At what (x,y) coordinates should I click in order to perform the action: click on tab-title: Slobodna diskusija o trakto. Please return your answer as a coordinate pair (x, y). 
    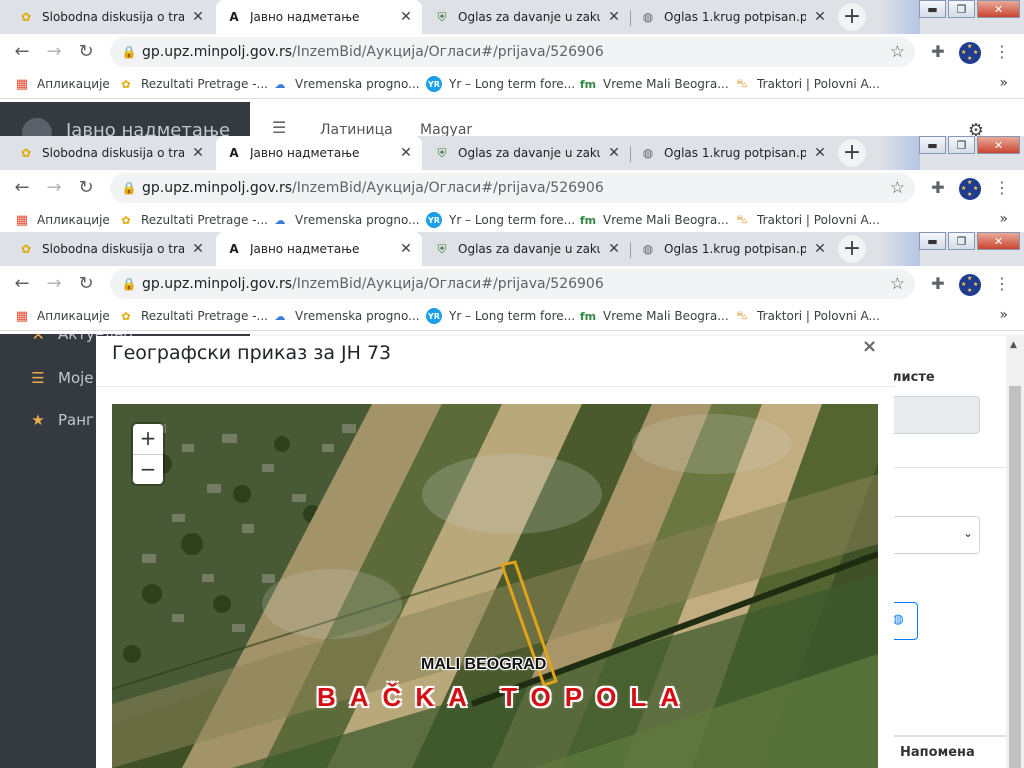
    Looking at the image, I should click on (113, 17).